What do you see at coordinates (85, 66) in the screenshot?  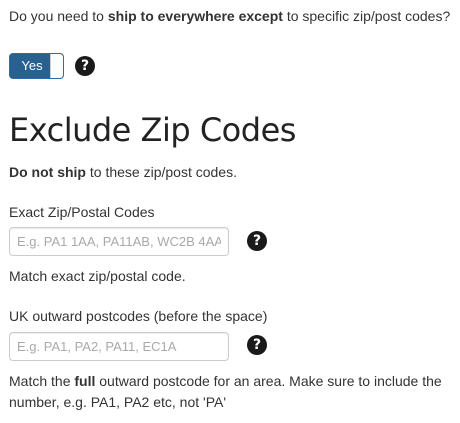 I see `question-help-icon: ?` at bounding box center [85, 66].